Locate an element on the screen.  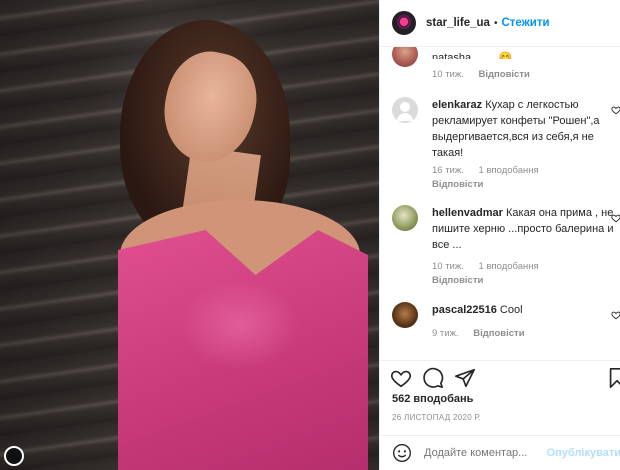
comment-meta: 16 тиж. 1 вподобання is located at coordinates (491, 170).